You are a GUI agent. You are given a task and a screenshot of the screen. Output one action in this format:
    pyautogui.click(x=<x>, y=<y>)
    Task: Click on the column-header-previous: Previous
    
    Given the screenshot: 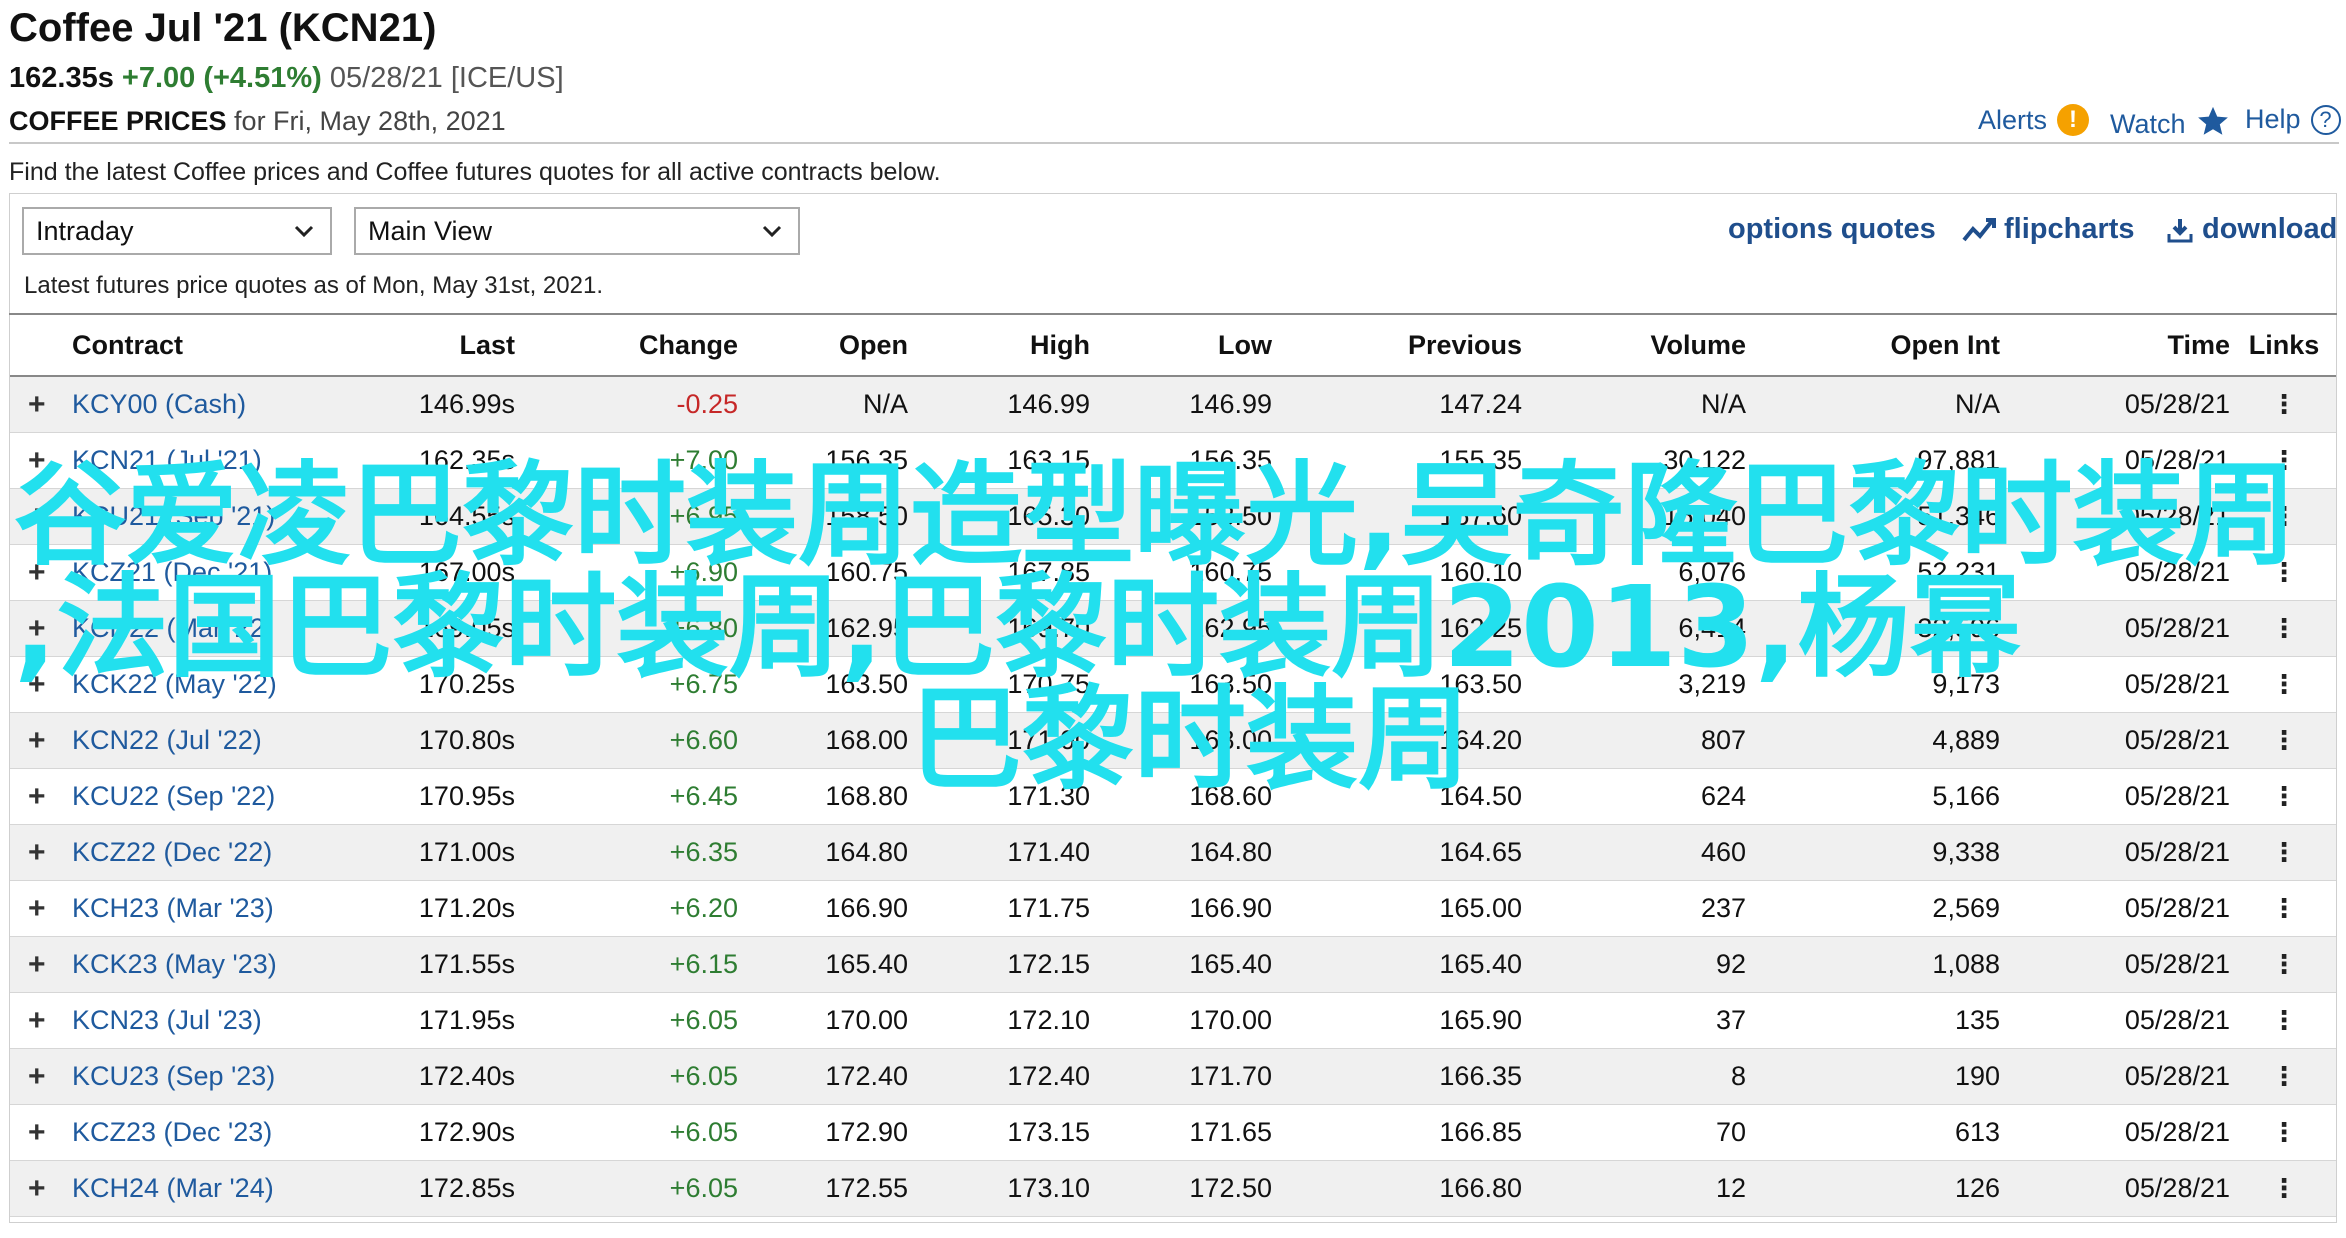 What is the action you would take?
    pyautogui.click(x=1402, y=345)
    